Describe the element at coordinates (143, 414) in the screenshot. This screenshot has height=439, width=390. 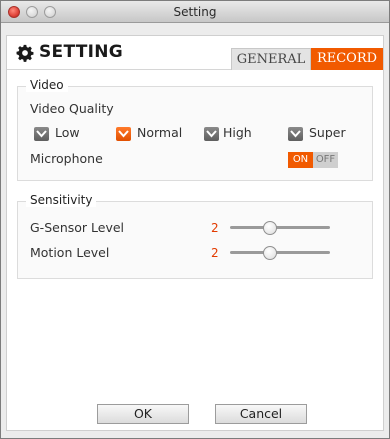
I see `ok-button: OK` at that location.